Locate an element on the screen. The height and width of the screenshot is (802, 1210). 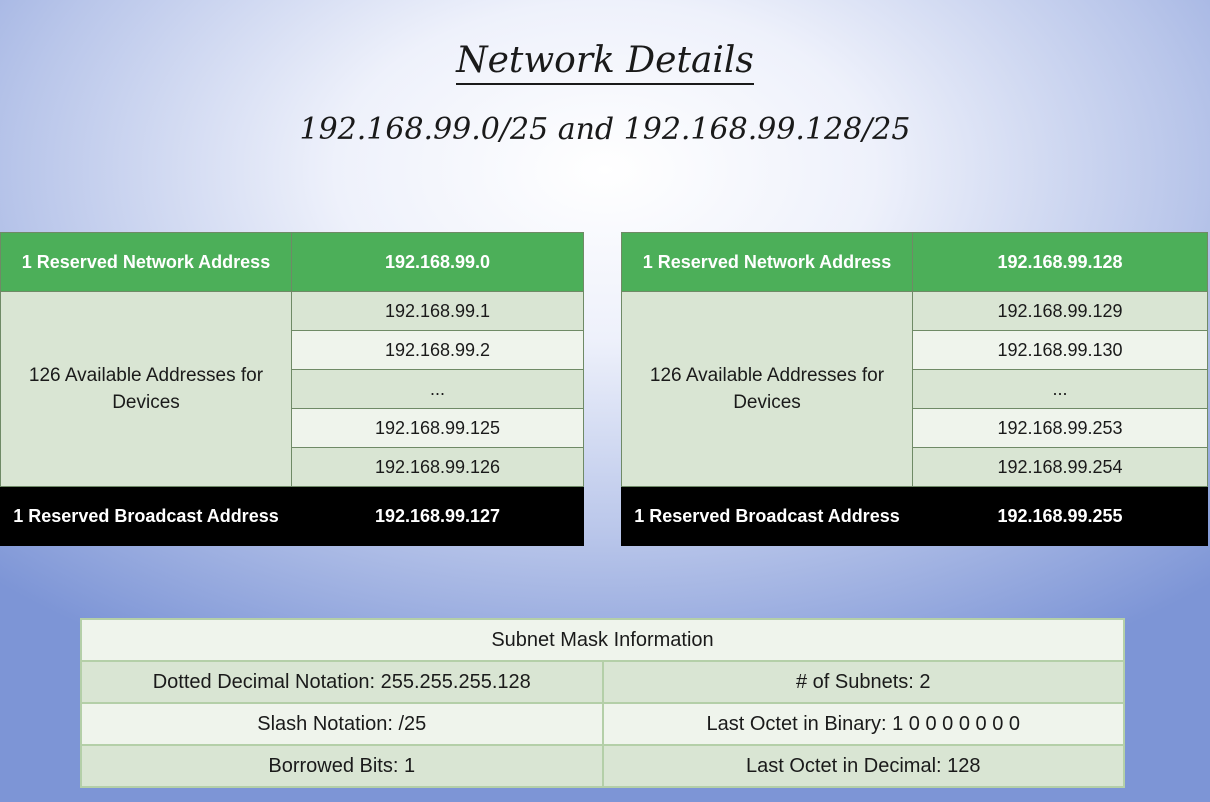
title-text: Network Details is located at coordinates (605, 62).